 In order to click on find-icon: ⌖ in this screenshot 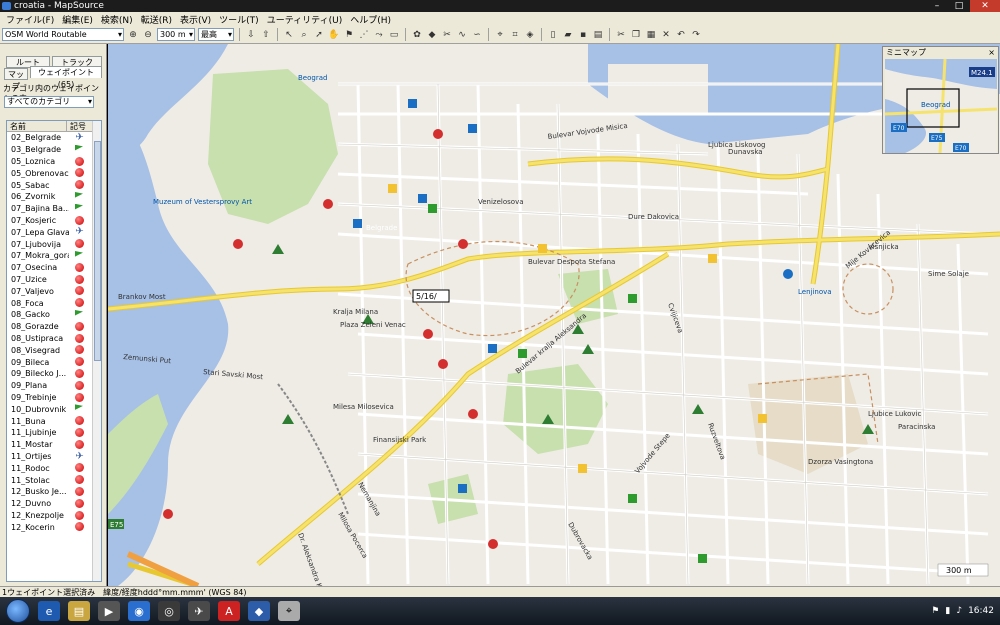, I will do `click(500, 35)`.